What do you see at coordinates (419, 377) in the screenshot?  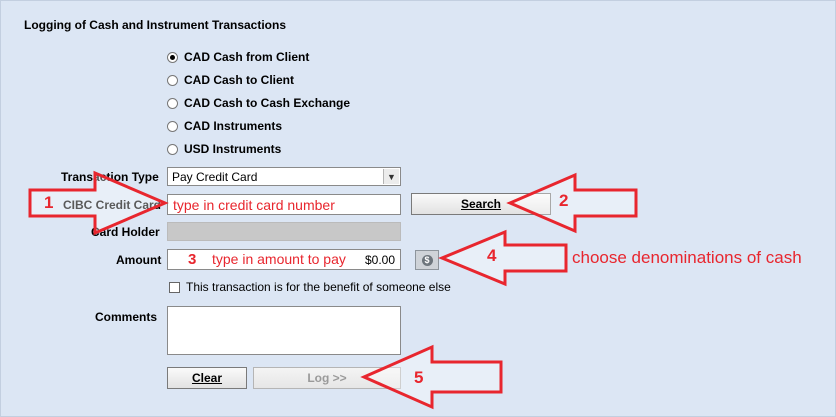 I see `annotation-5: 5` at bounding box center [419, 377].